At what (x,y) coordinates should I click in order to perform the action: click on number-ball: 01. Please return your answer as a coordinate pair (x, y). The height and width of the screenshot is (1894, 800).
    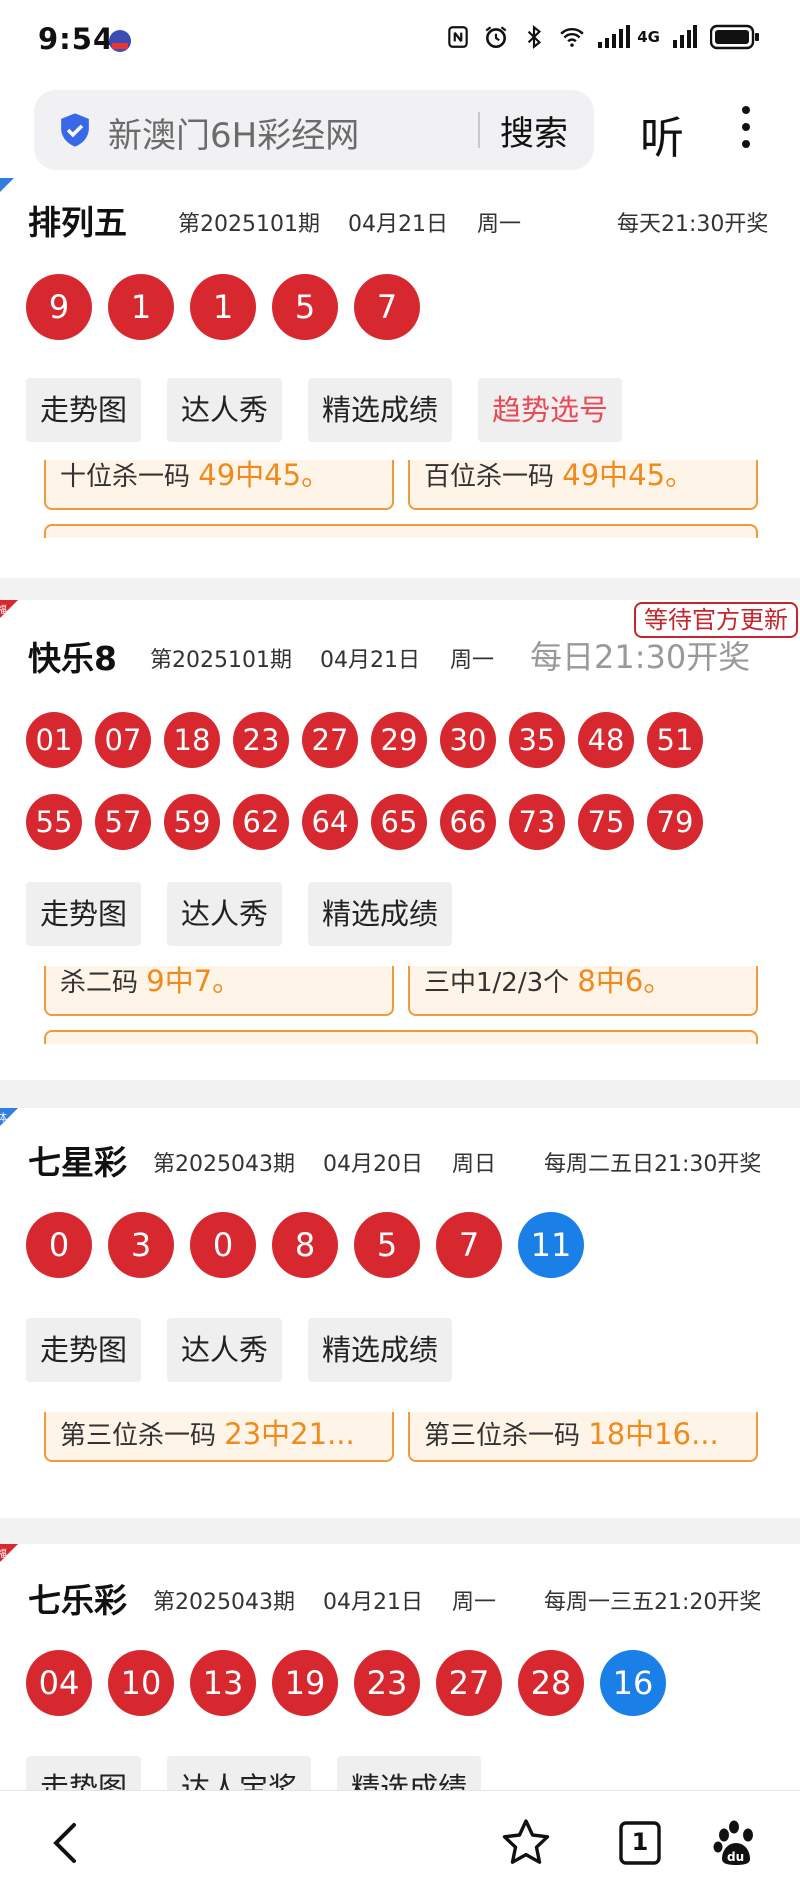
    Looking at the image, I should click on (54, 740).